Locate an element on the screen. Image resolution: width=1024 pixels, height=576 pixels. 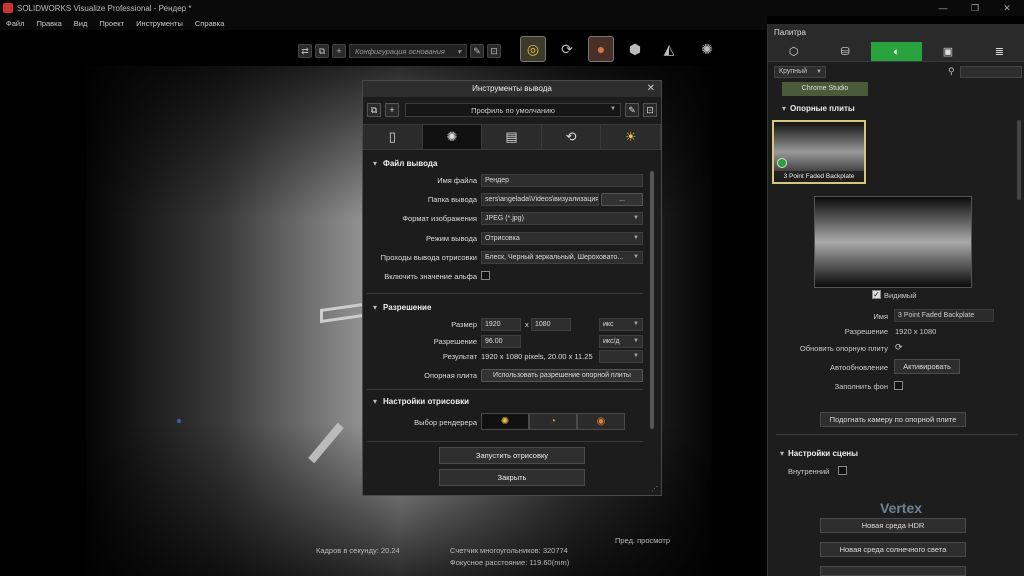
use-backplate-resolution-button: Использовать разрешение опорной плиты is located at coordinates (562, 375).